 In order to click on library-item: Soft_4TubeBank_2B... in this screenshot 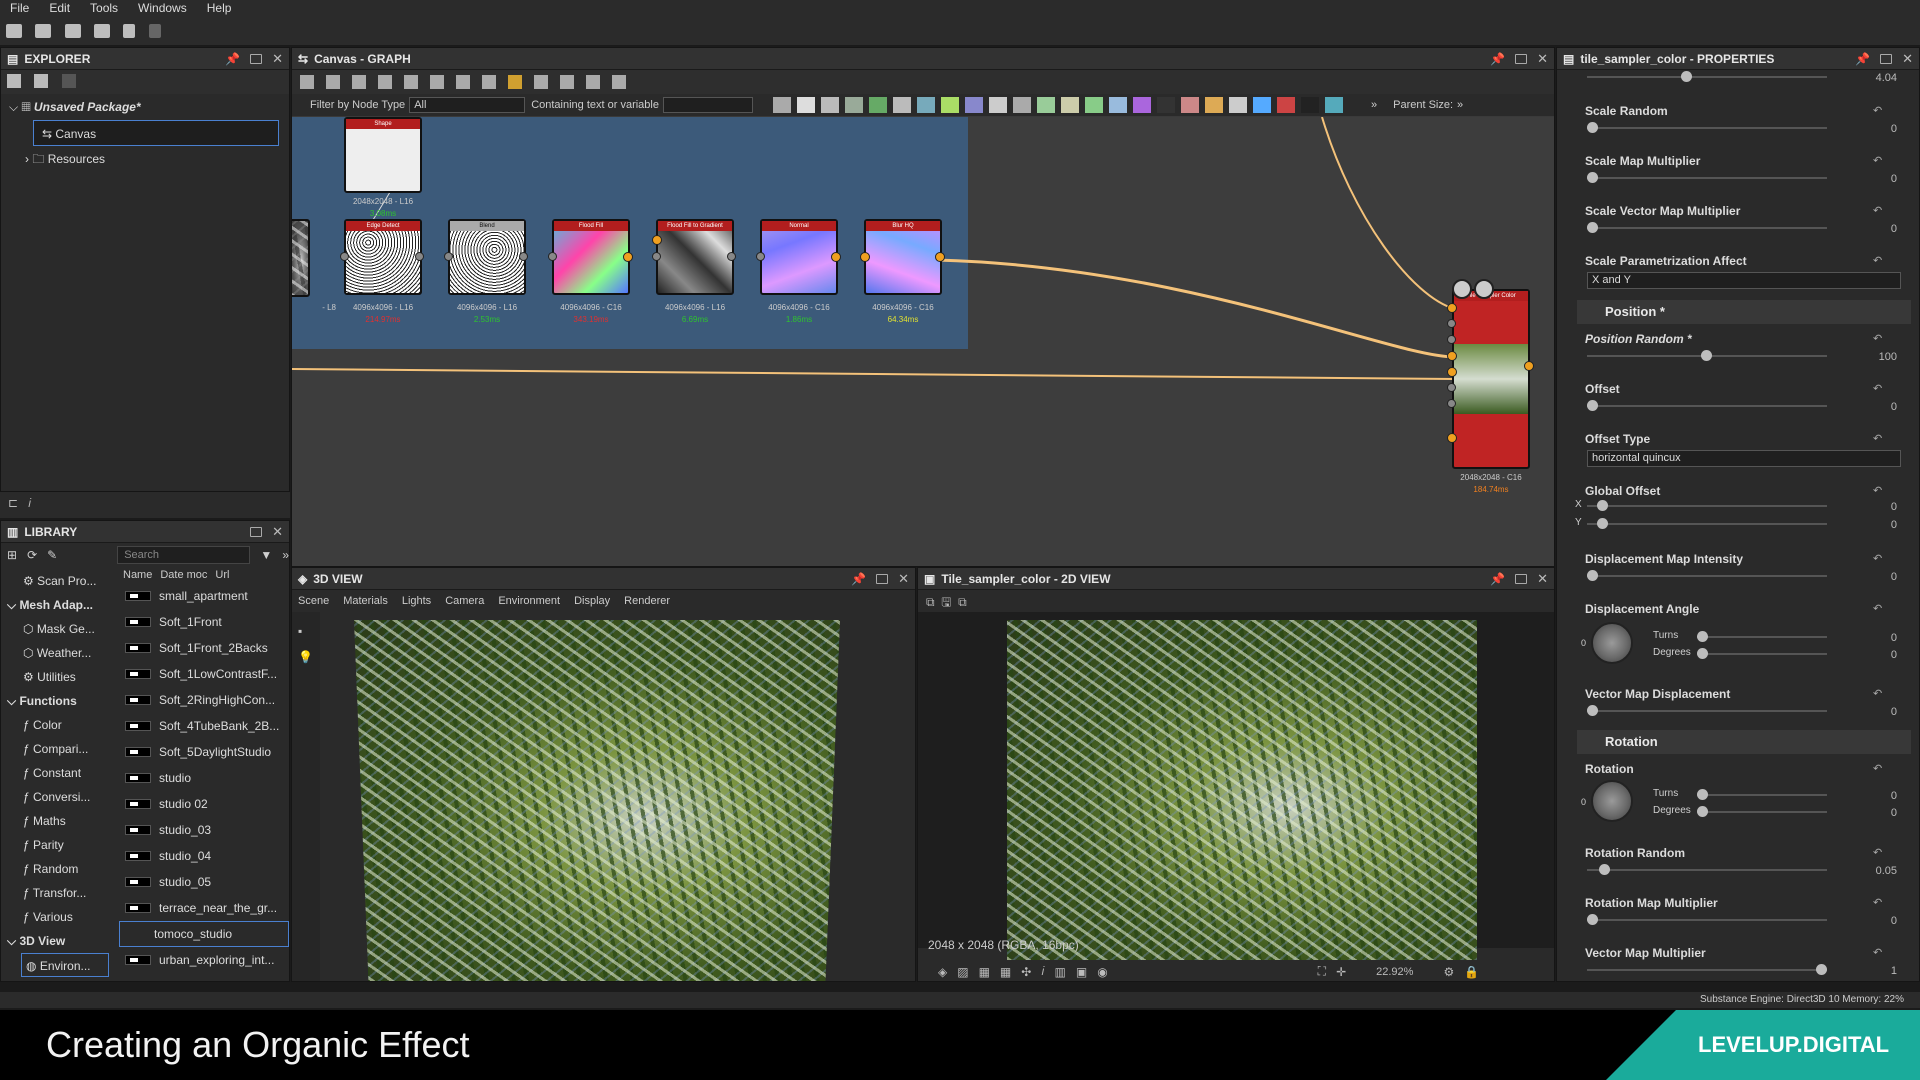, I will do `click(204, 726)`.